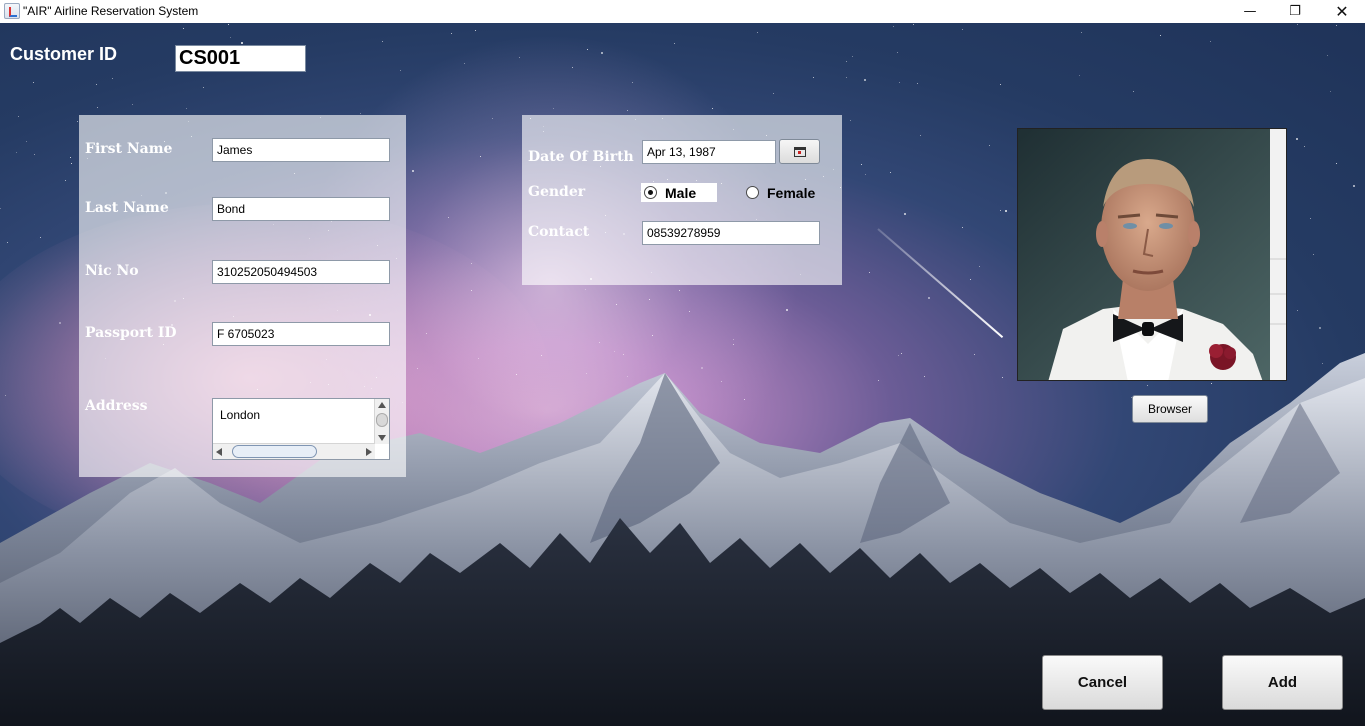 The height and width of the screenshot is (726, 1365). What do you see at coordinates (382, 405) in the screenshot?
I see `scroll-up-icon` at bounding box center [382, 405].